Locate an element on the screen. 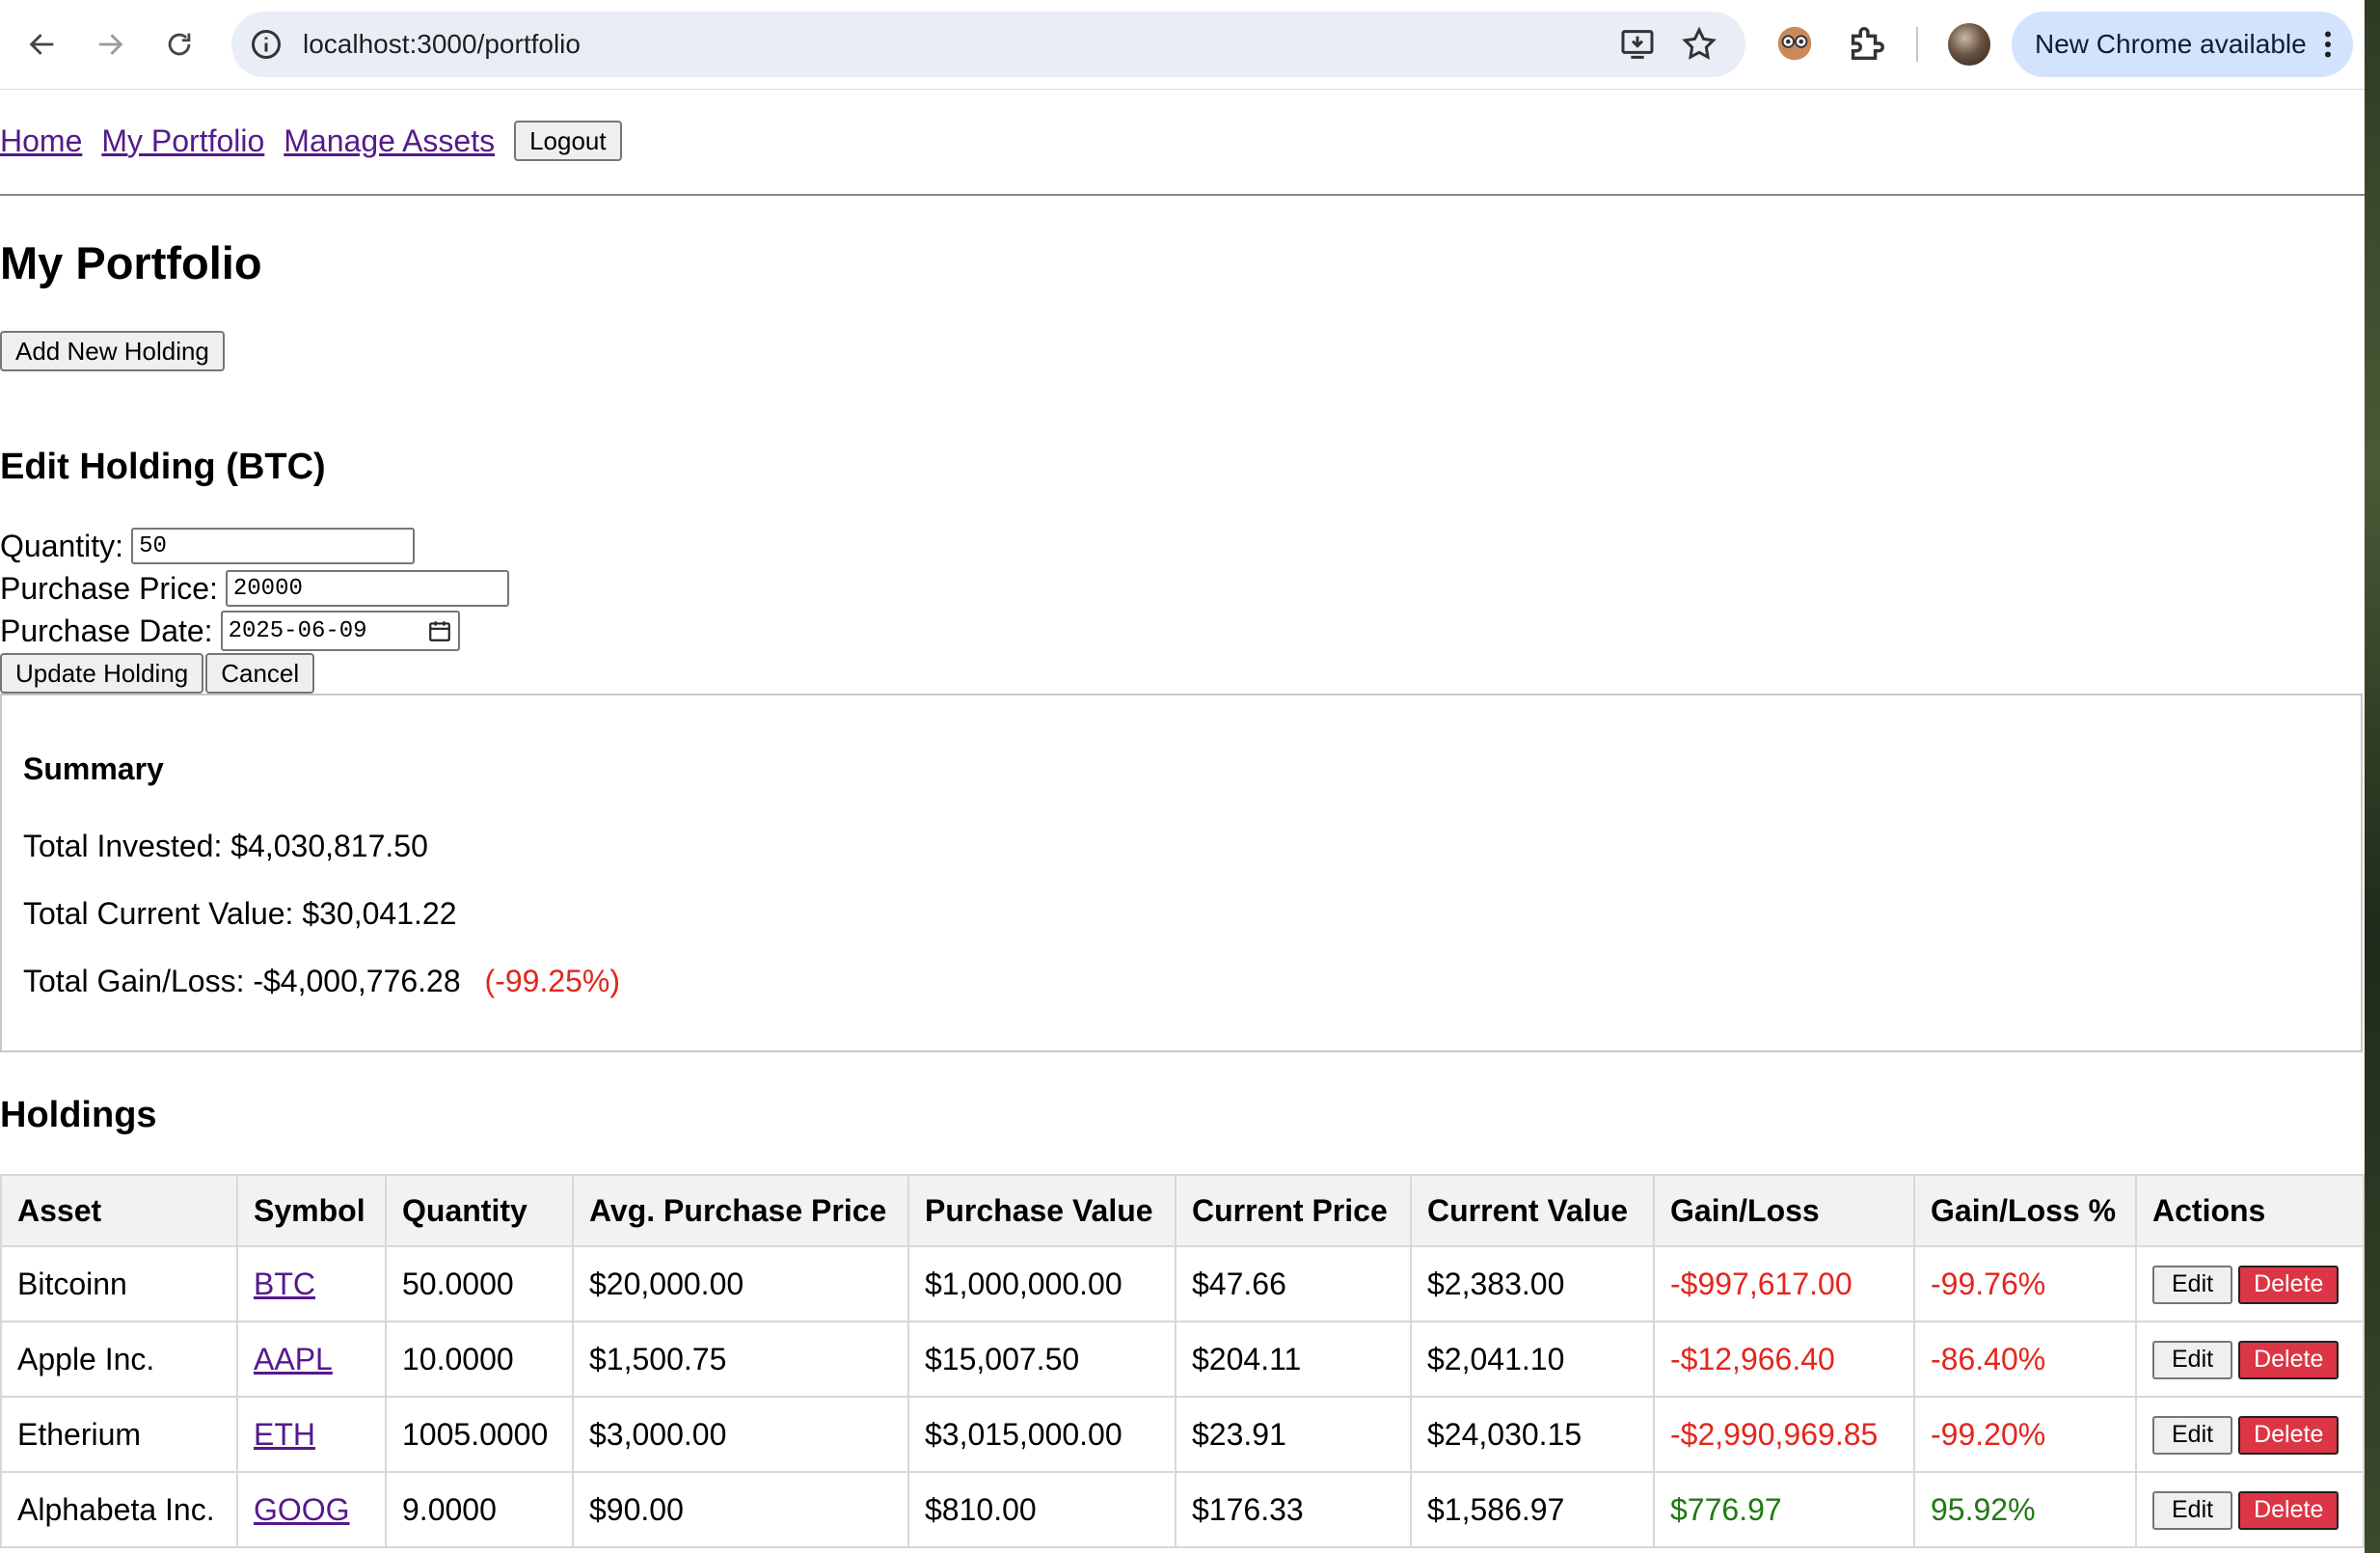  symbol-link: AAPL is located at coordinates (294, 1359).